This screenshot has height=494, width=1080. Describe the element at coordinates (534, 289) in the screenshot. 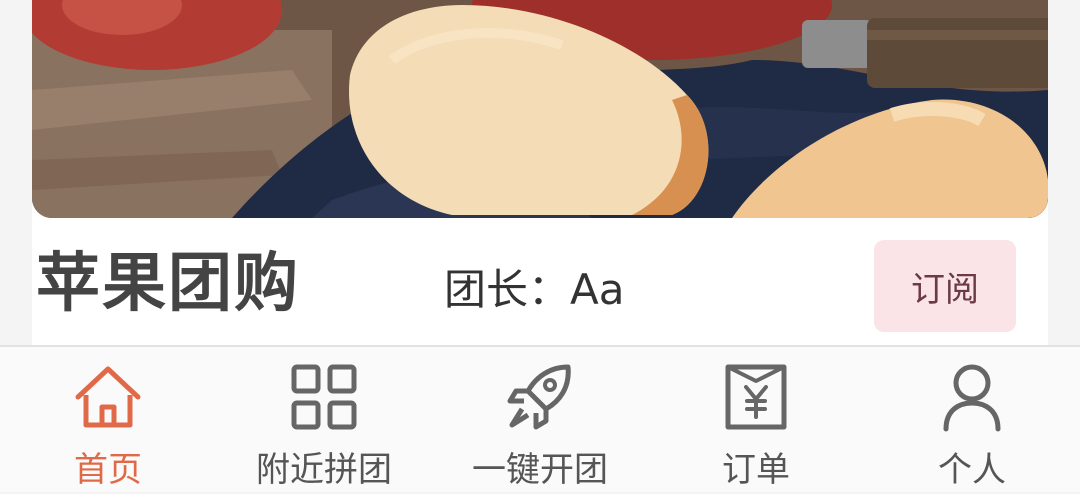

I see `group-leader: 团长：Aa` at that location.